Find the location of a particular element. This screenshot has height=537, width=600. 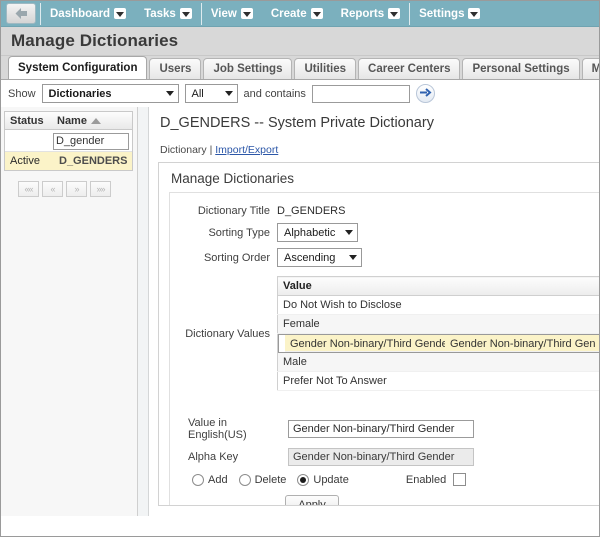

cell-value: Do Not Wish to Disclose is located at coordinates (438, 305).